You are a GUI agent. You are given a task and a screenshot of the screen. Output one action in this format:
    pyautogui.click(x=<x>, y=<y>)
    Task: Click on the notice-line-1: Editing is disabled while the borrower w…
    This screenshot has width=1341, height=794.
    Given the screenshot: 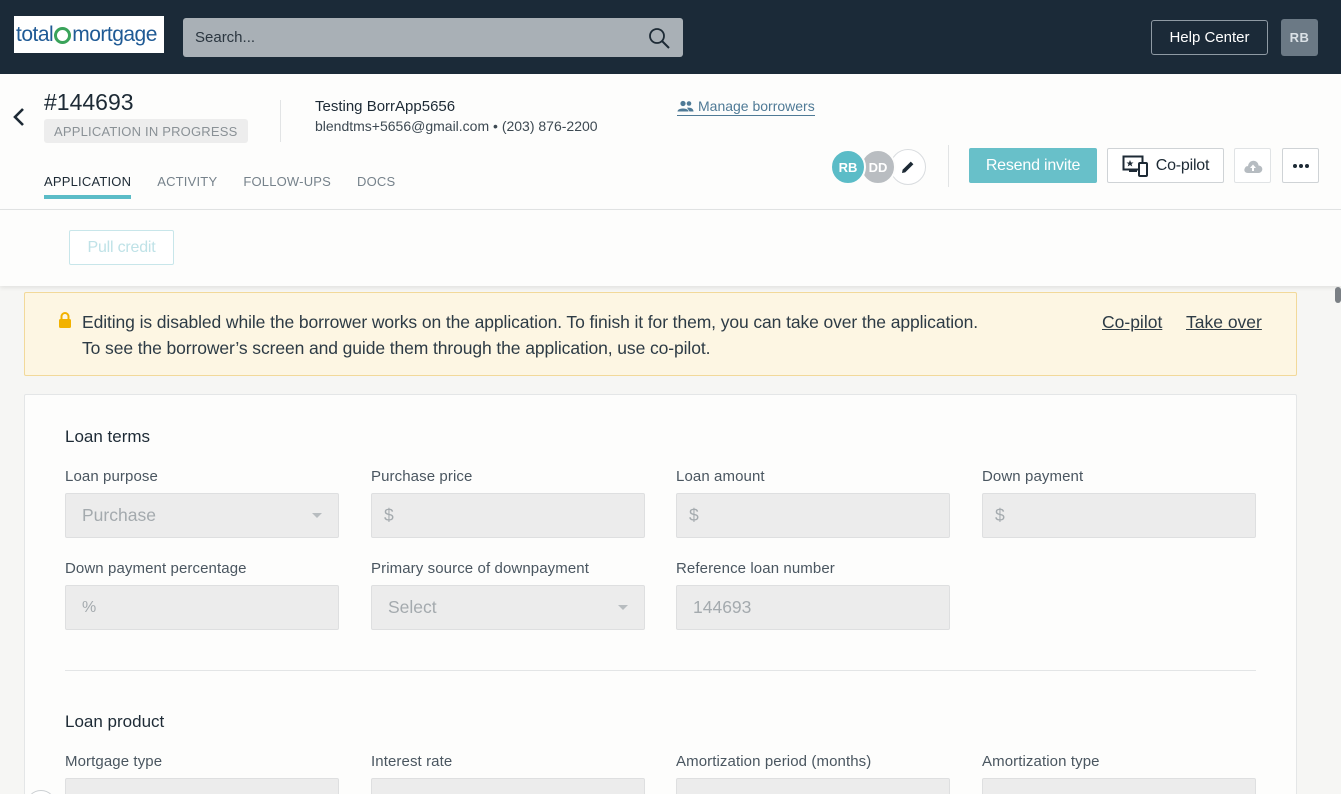 What is the action you would take?
    pyautogui.click(x=530, y=322)
    